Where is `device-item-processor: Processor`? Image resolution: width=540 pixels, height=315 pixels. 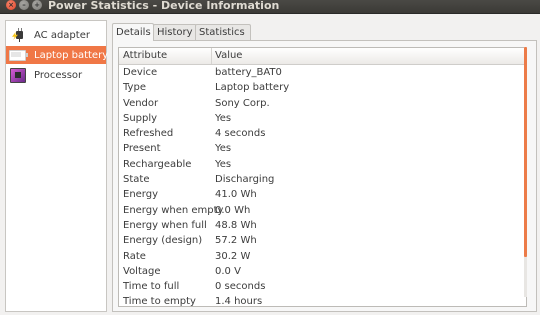
device-item-processor: Processor is located at coordinates (56, 75).